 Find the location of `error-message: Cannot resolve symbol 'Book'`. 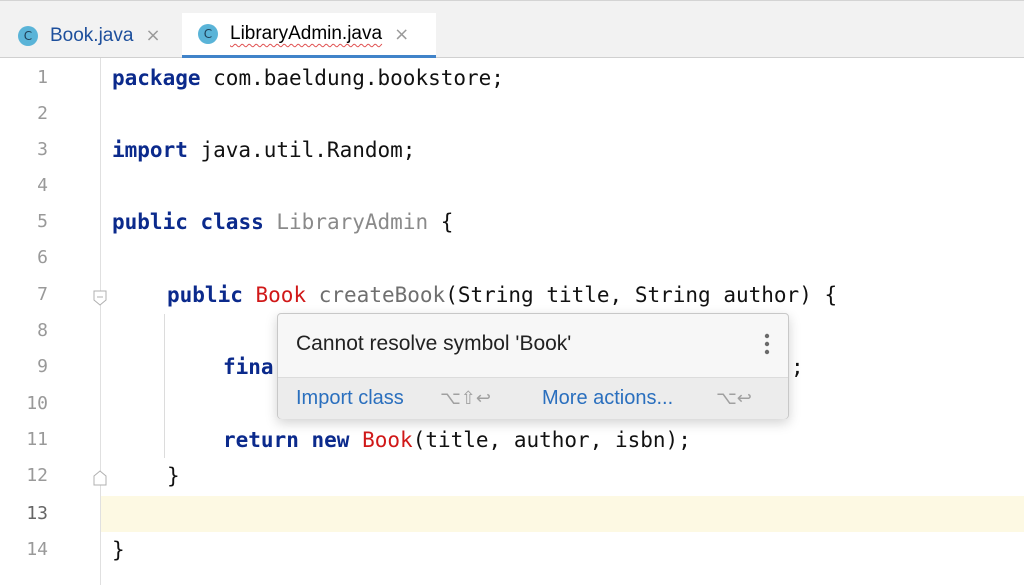

error-message: Cannot resolve symbol 'Book' is located at coordinates (434, 343).